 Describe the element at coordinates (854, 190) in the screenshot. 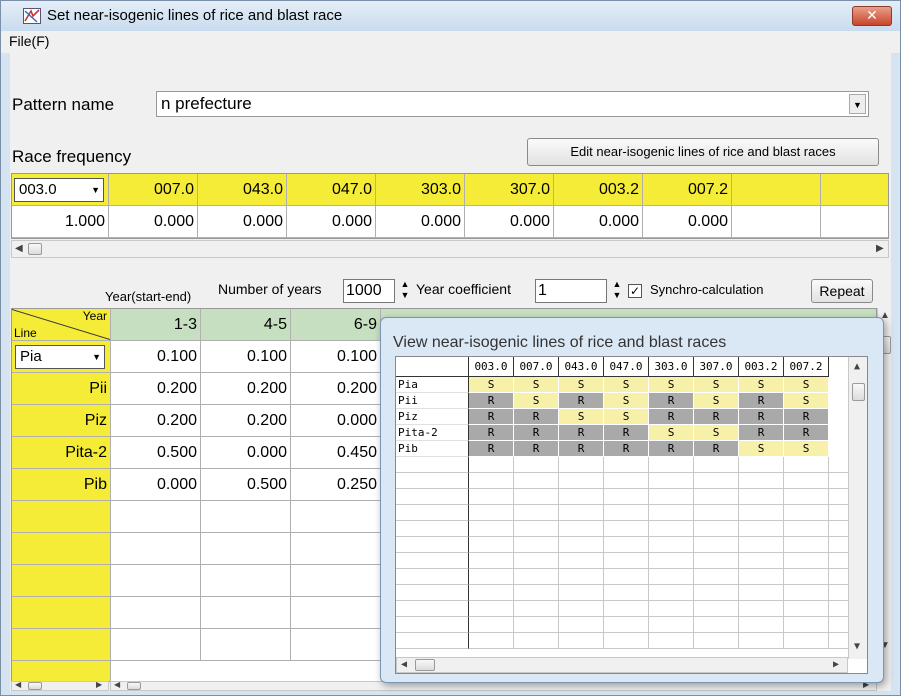

I see `race-header-cell` at that location.